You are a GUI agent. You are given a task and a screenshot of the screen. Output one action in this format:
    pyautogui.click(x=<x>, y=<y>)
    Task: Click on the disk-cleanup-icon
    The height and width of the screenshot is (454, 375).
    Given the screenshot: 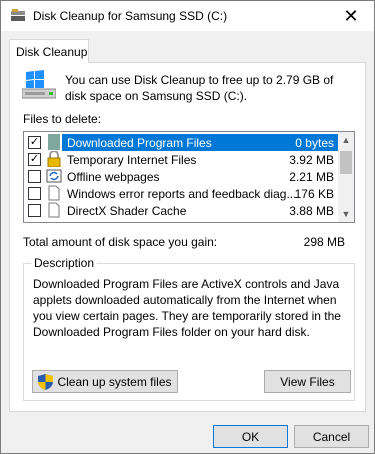 What is the action you would take?
    pyautogui.click(x=18, y=15)
    